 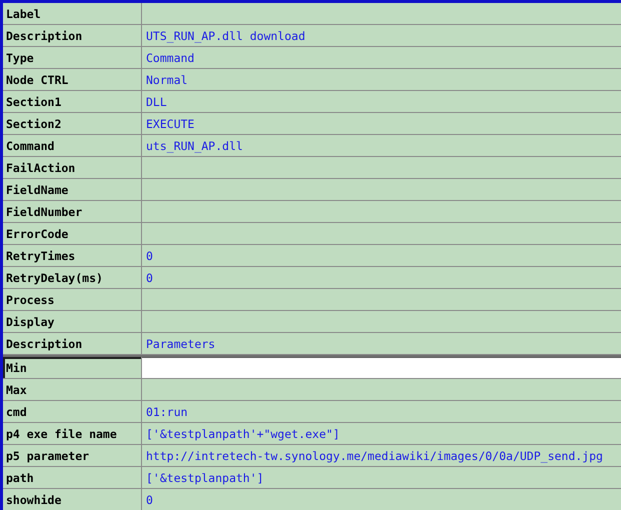 I want to click on property-value: ['&testplanpath'], so click(x=205, y=478).